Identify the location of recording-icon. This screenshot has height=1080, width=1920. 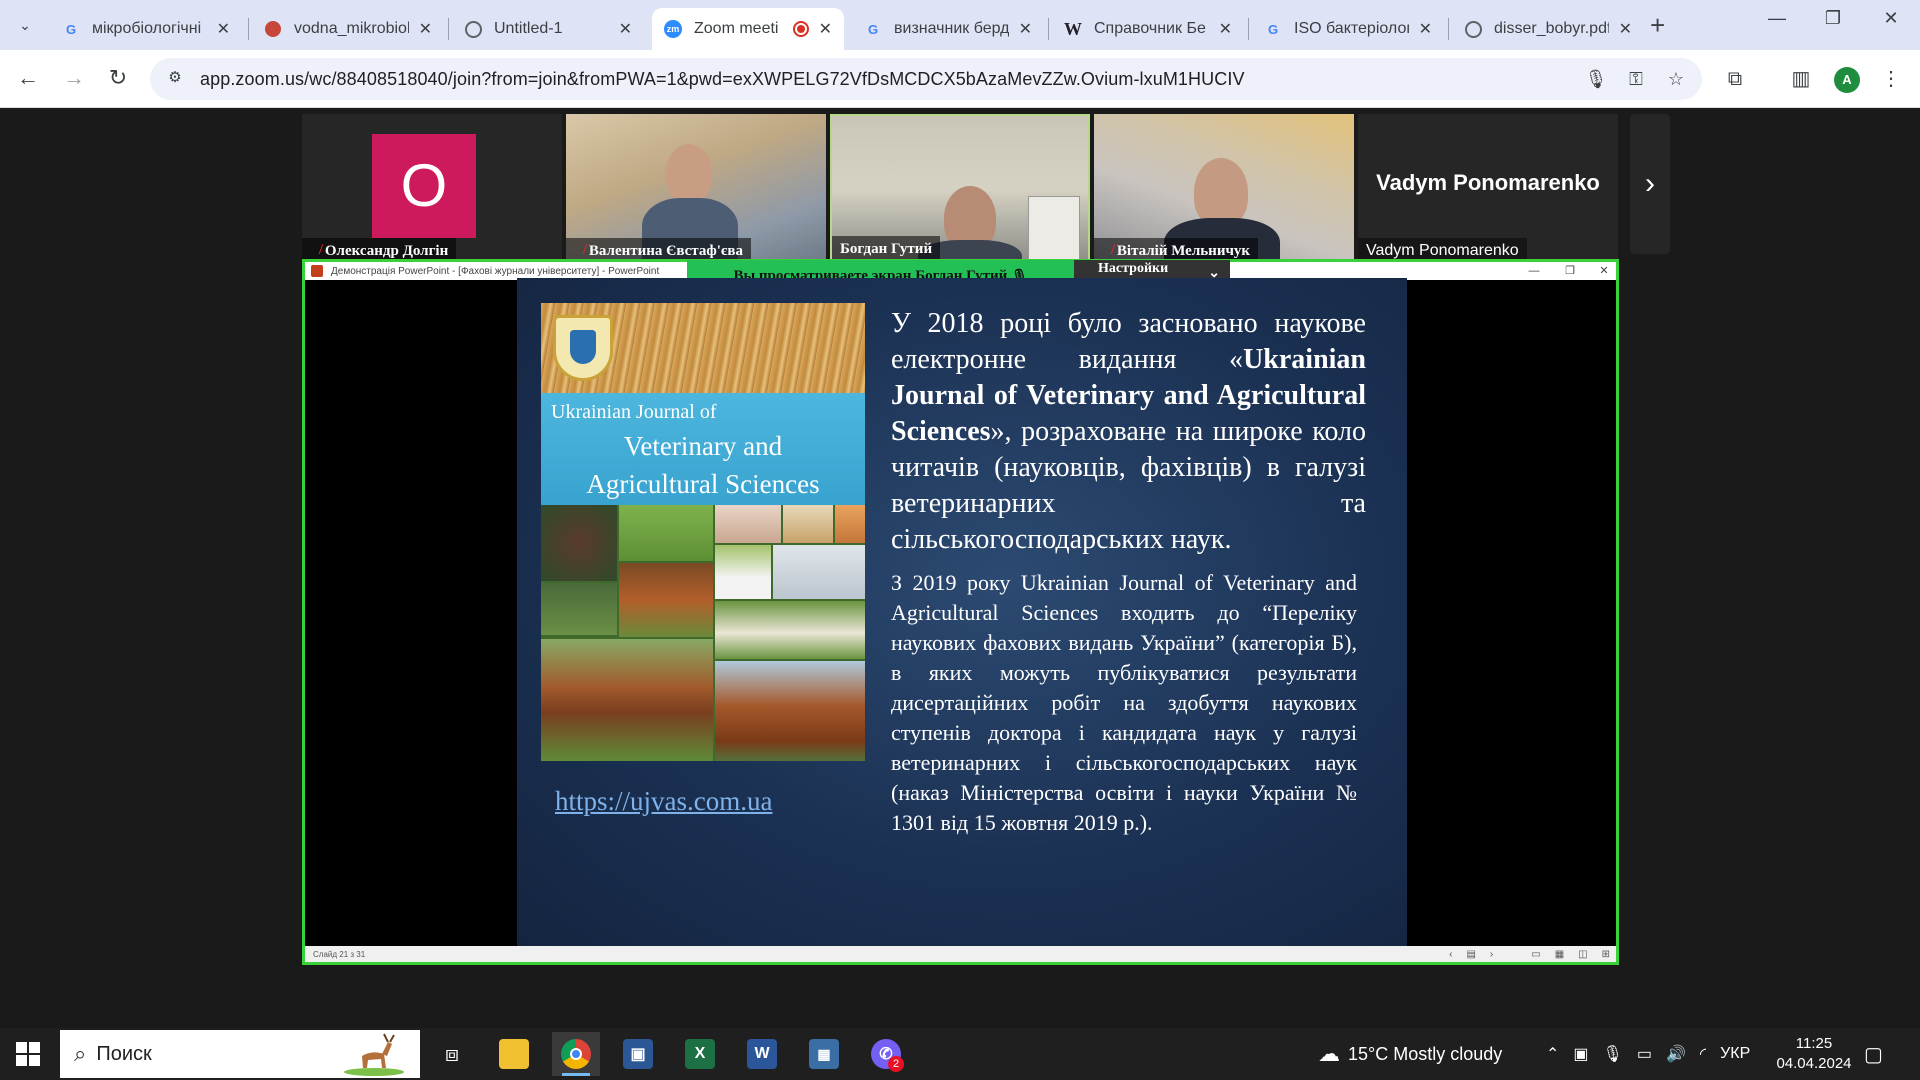
(800, 29).